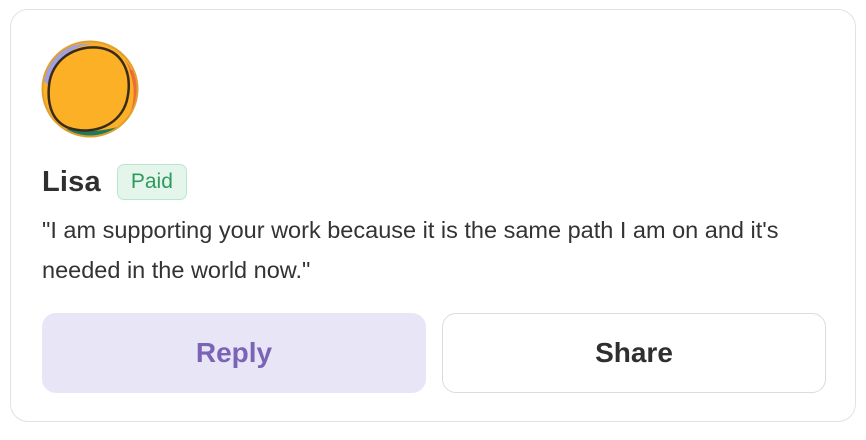  Describe the element at coordinates (634, 353) in the screenshot. I see `share-button: Share` at that location.